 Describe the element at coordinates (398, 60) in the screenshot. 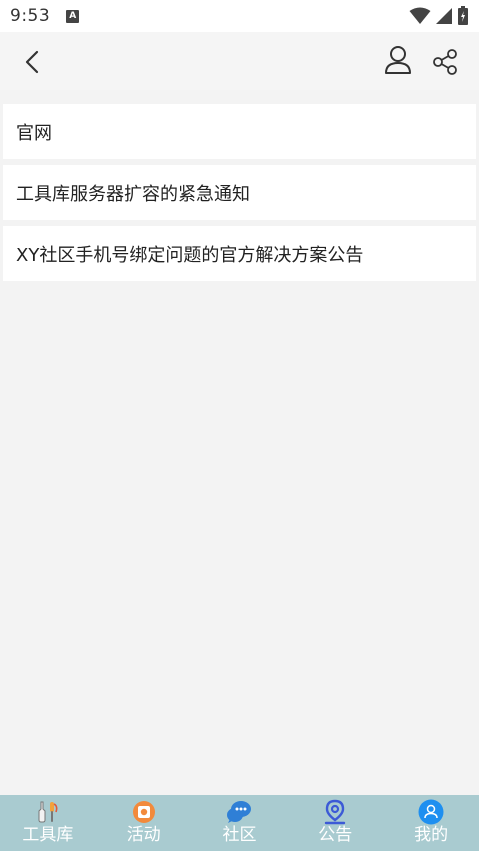

I see `user-icon` at that location.